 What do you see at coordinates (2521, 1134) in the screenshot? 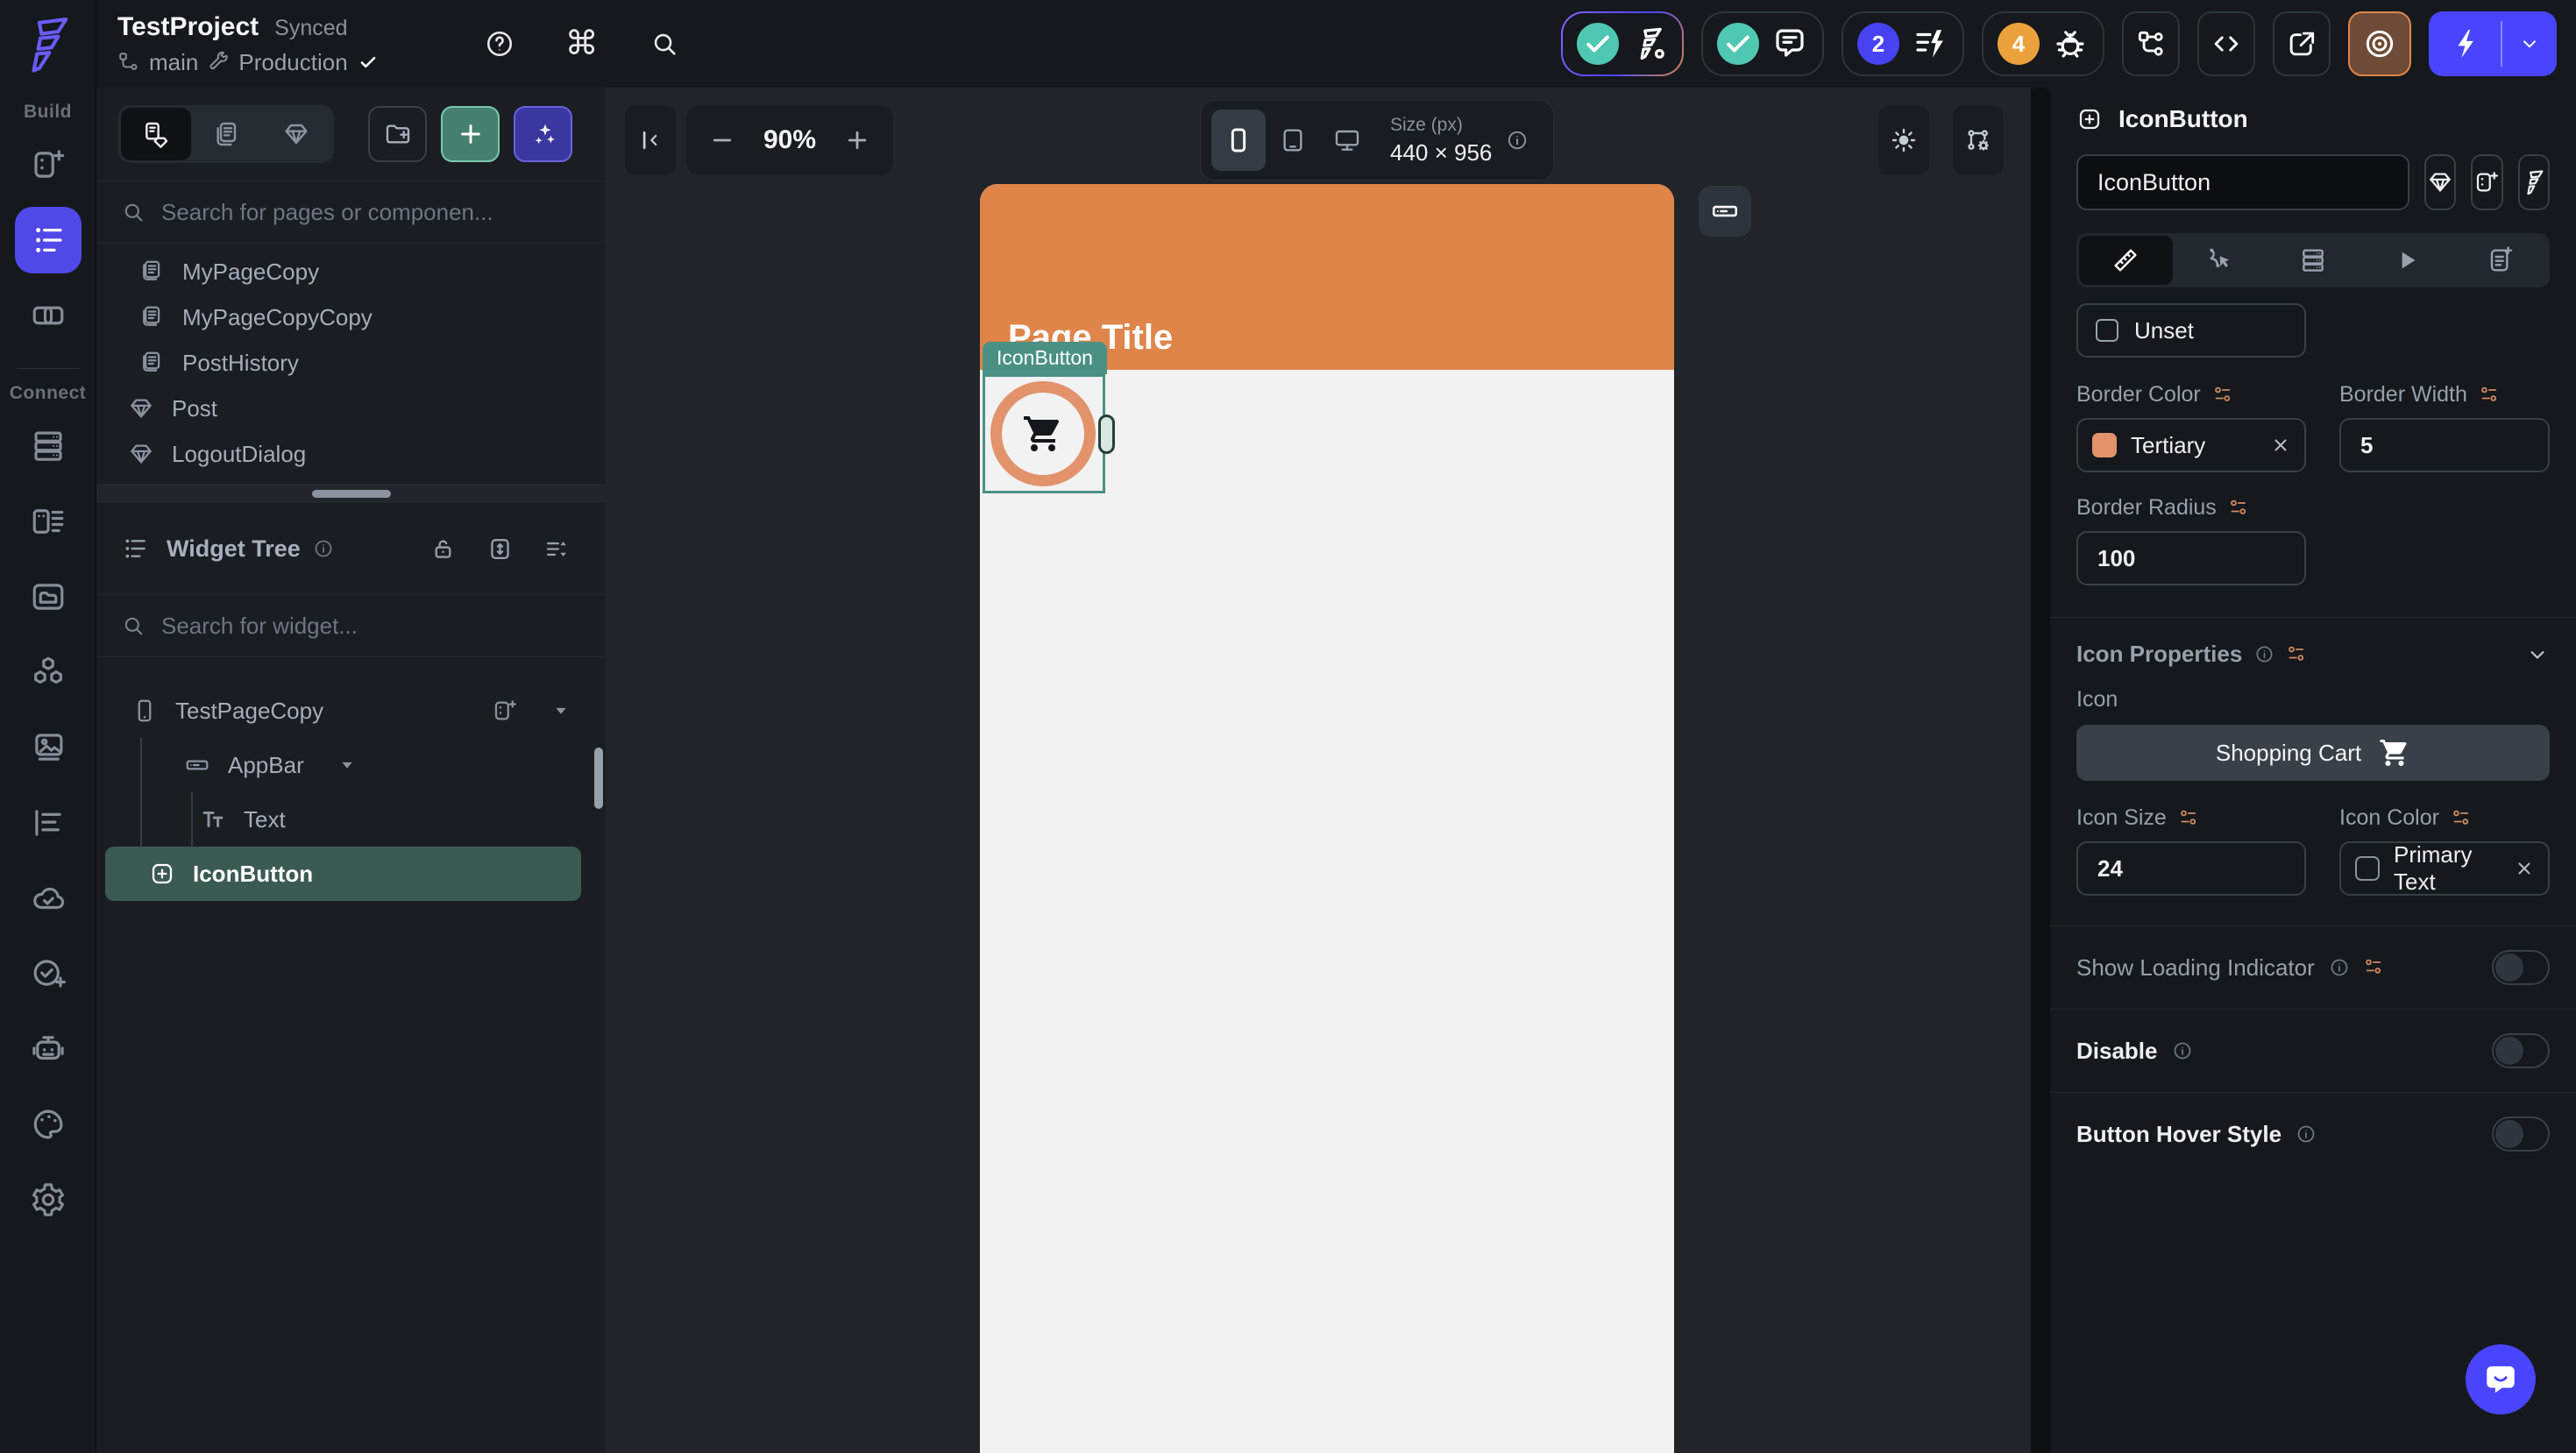
I see `button-hover-toggle` at bounding box center [2521, 1134].